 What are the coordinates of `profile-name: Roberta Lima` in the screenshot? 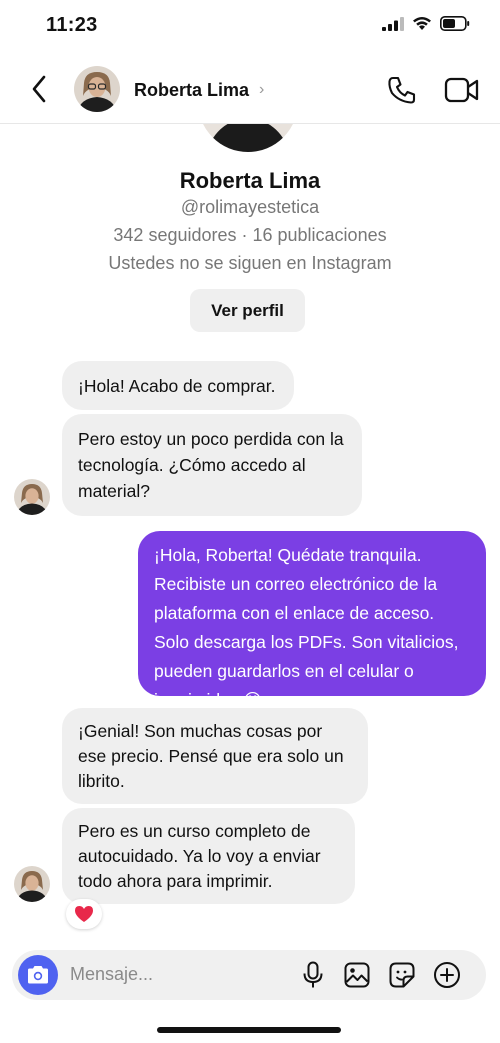 It's located at (250, 180).